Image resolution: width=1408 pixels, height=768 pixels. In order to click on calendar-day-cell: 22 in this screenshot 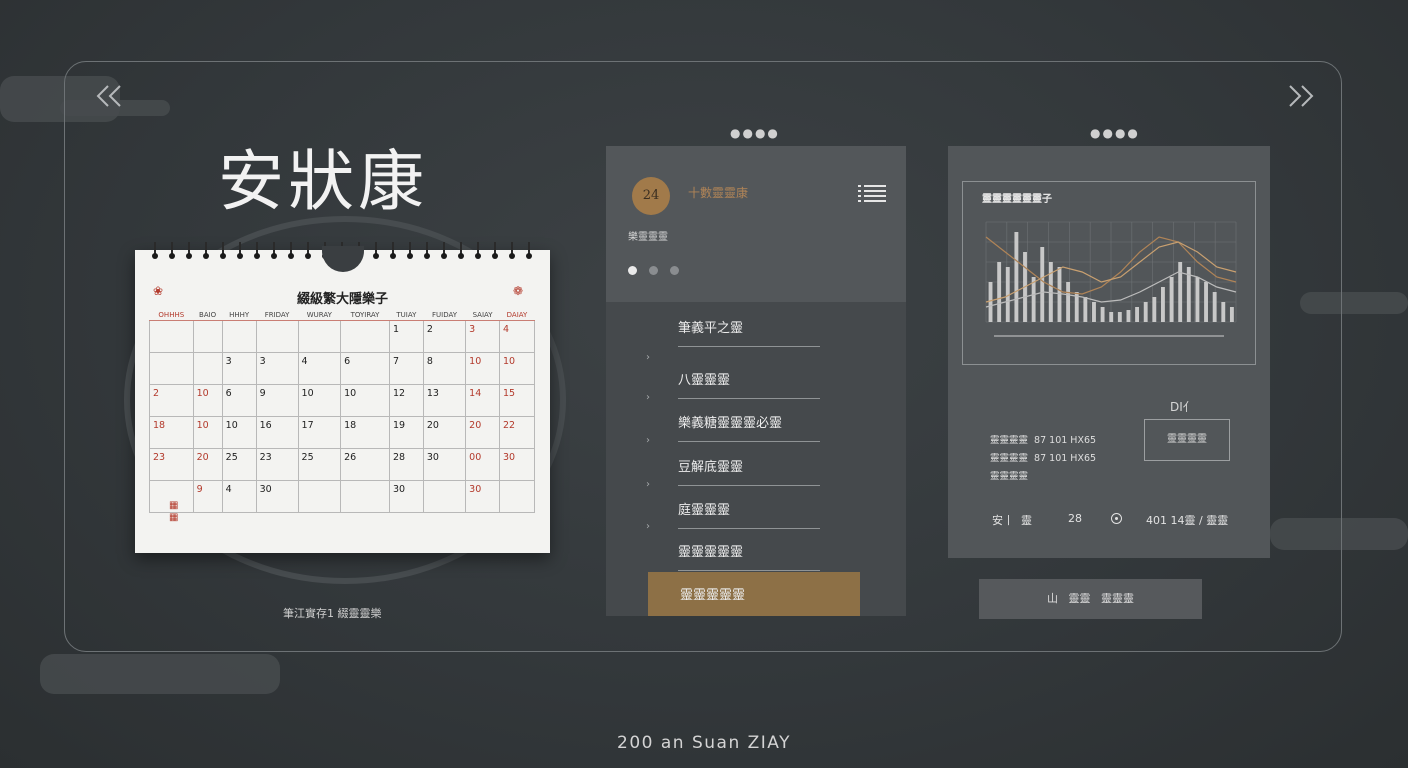, I will do `click(517, 432)`.